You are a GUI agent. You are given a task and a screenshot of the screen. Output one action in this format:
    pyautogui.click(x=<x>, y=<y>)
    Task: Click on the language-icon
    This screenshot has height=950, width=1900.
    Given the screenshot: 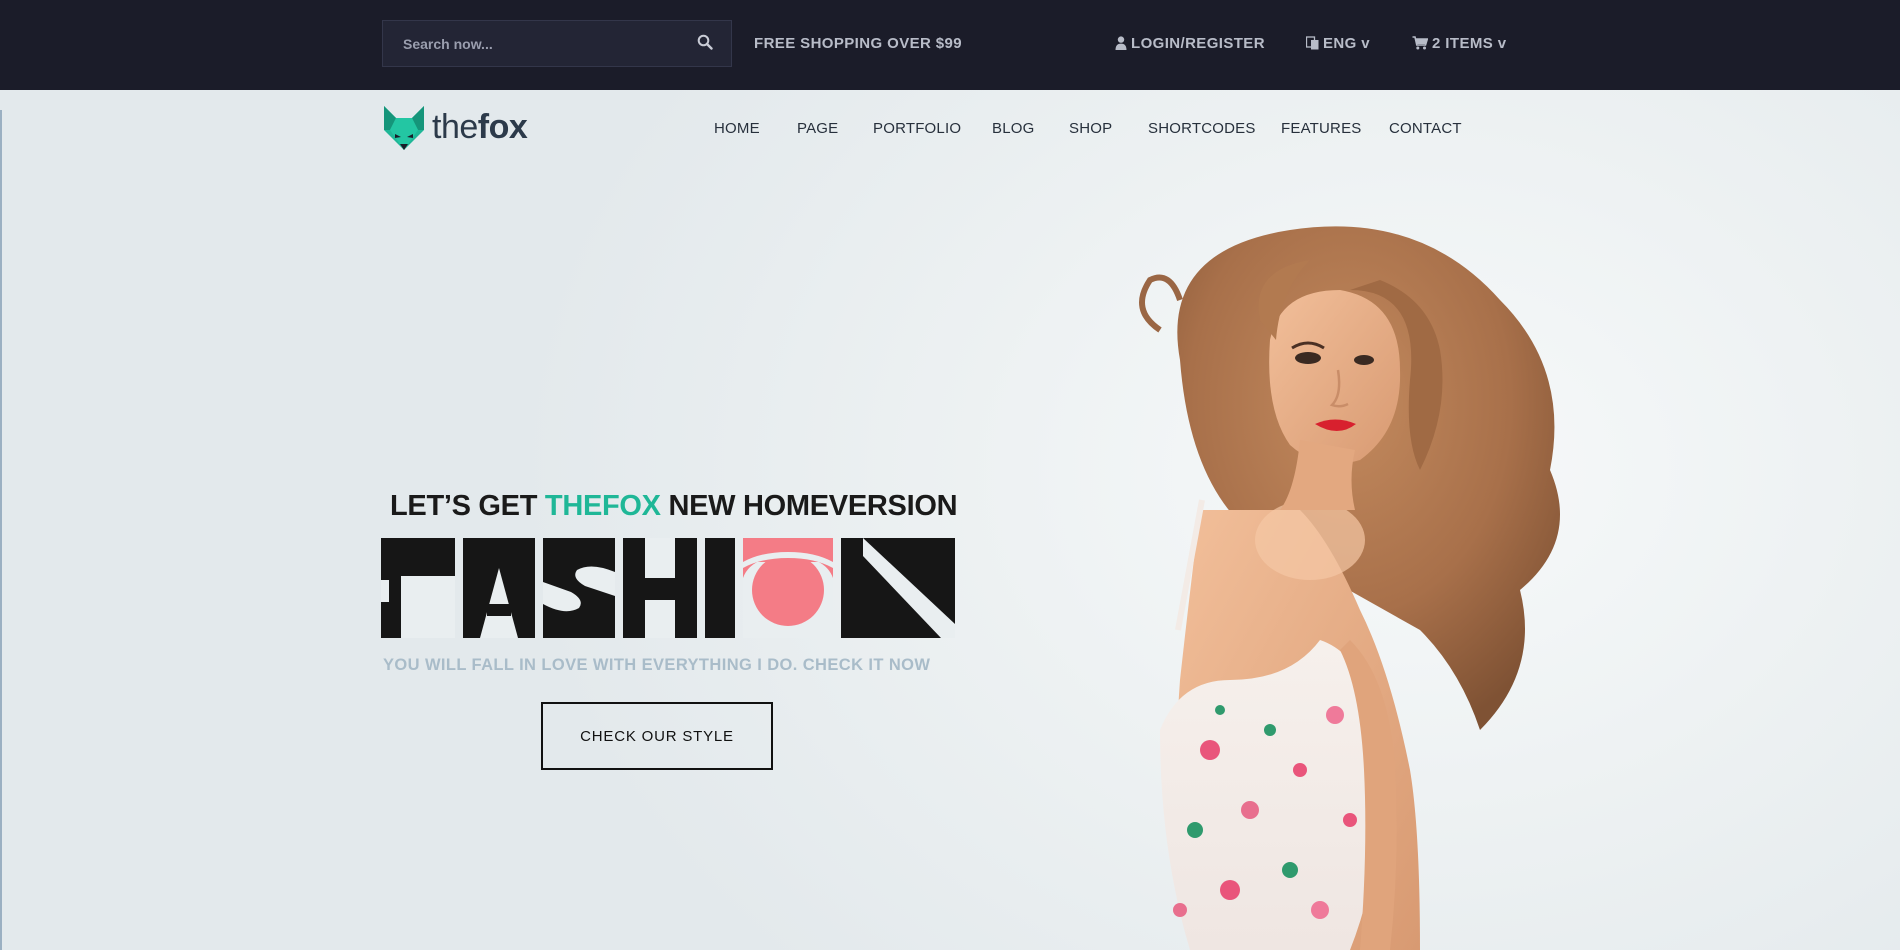 What is the action you would take?
    pyautogui.click(x=1312, y=43)
    